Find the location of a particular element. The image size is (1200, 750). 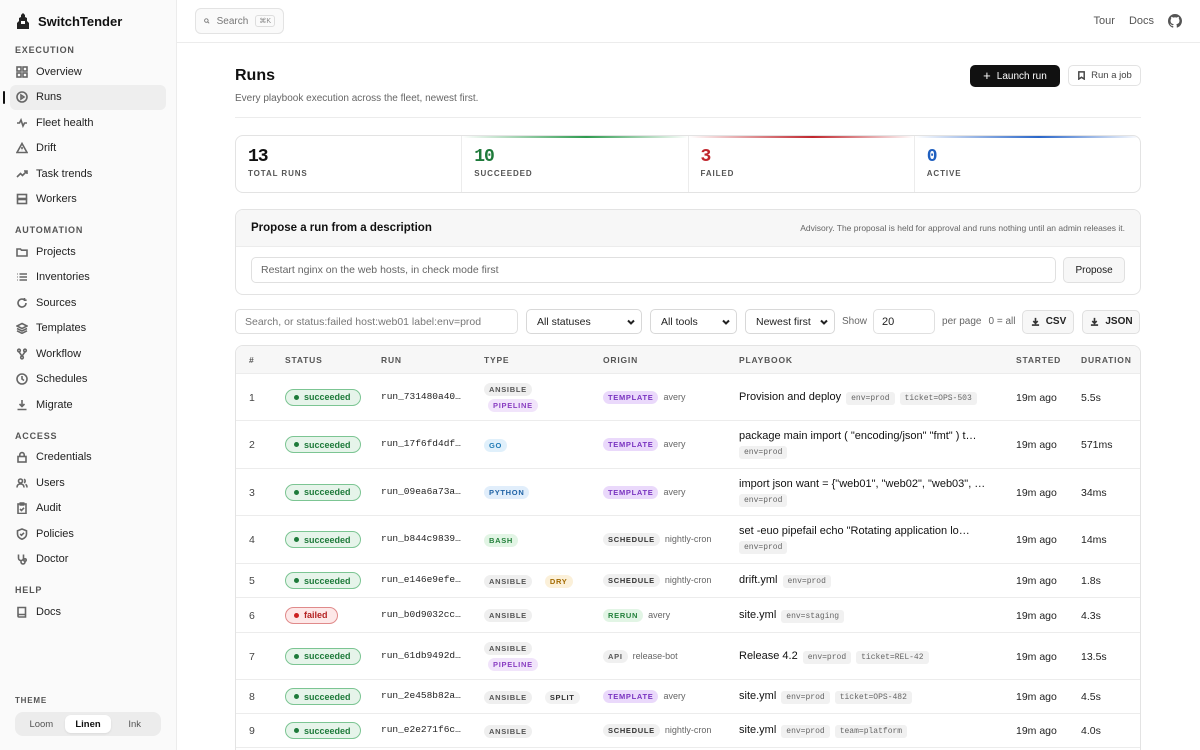

playbook-name: Release 4.2 is located at coordinates (768, 656).